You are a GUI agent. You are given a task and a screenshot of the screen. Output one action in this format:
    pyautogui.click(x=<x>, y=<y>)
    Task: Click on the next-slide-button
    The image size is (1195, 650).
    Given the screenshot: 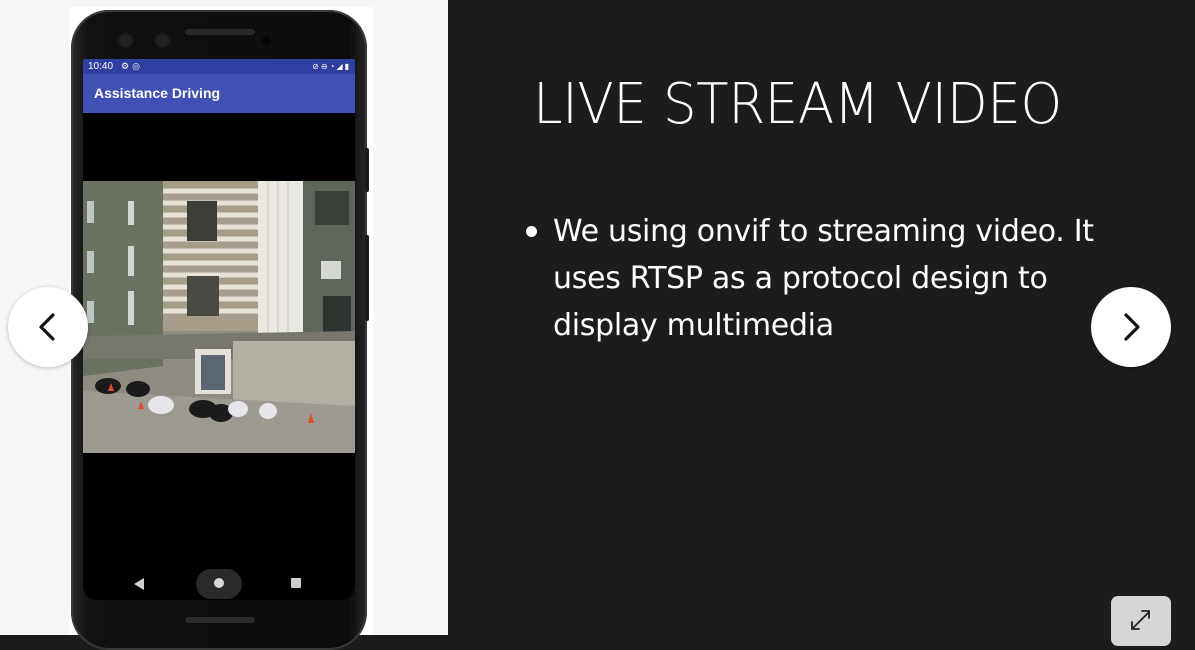 What is the action you would take?
    pyautogui.click(x=1131, y=327)
    